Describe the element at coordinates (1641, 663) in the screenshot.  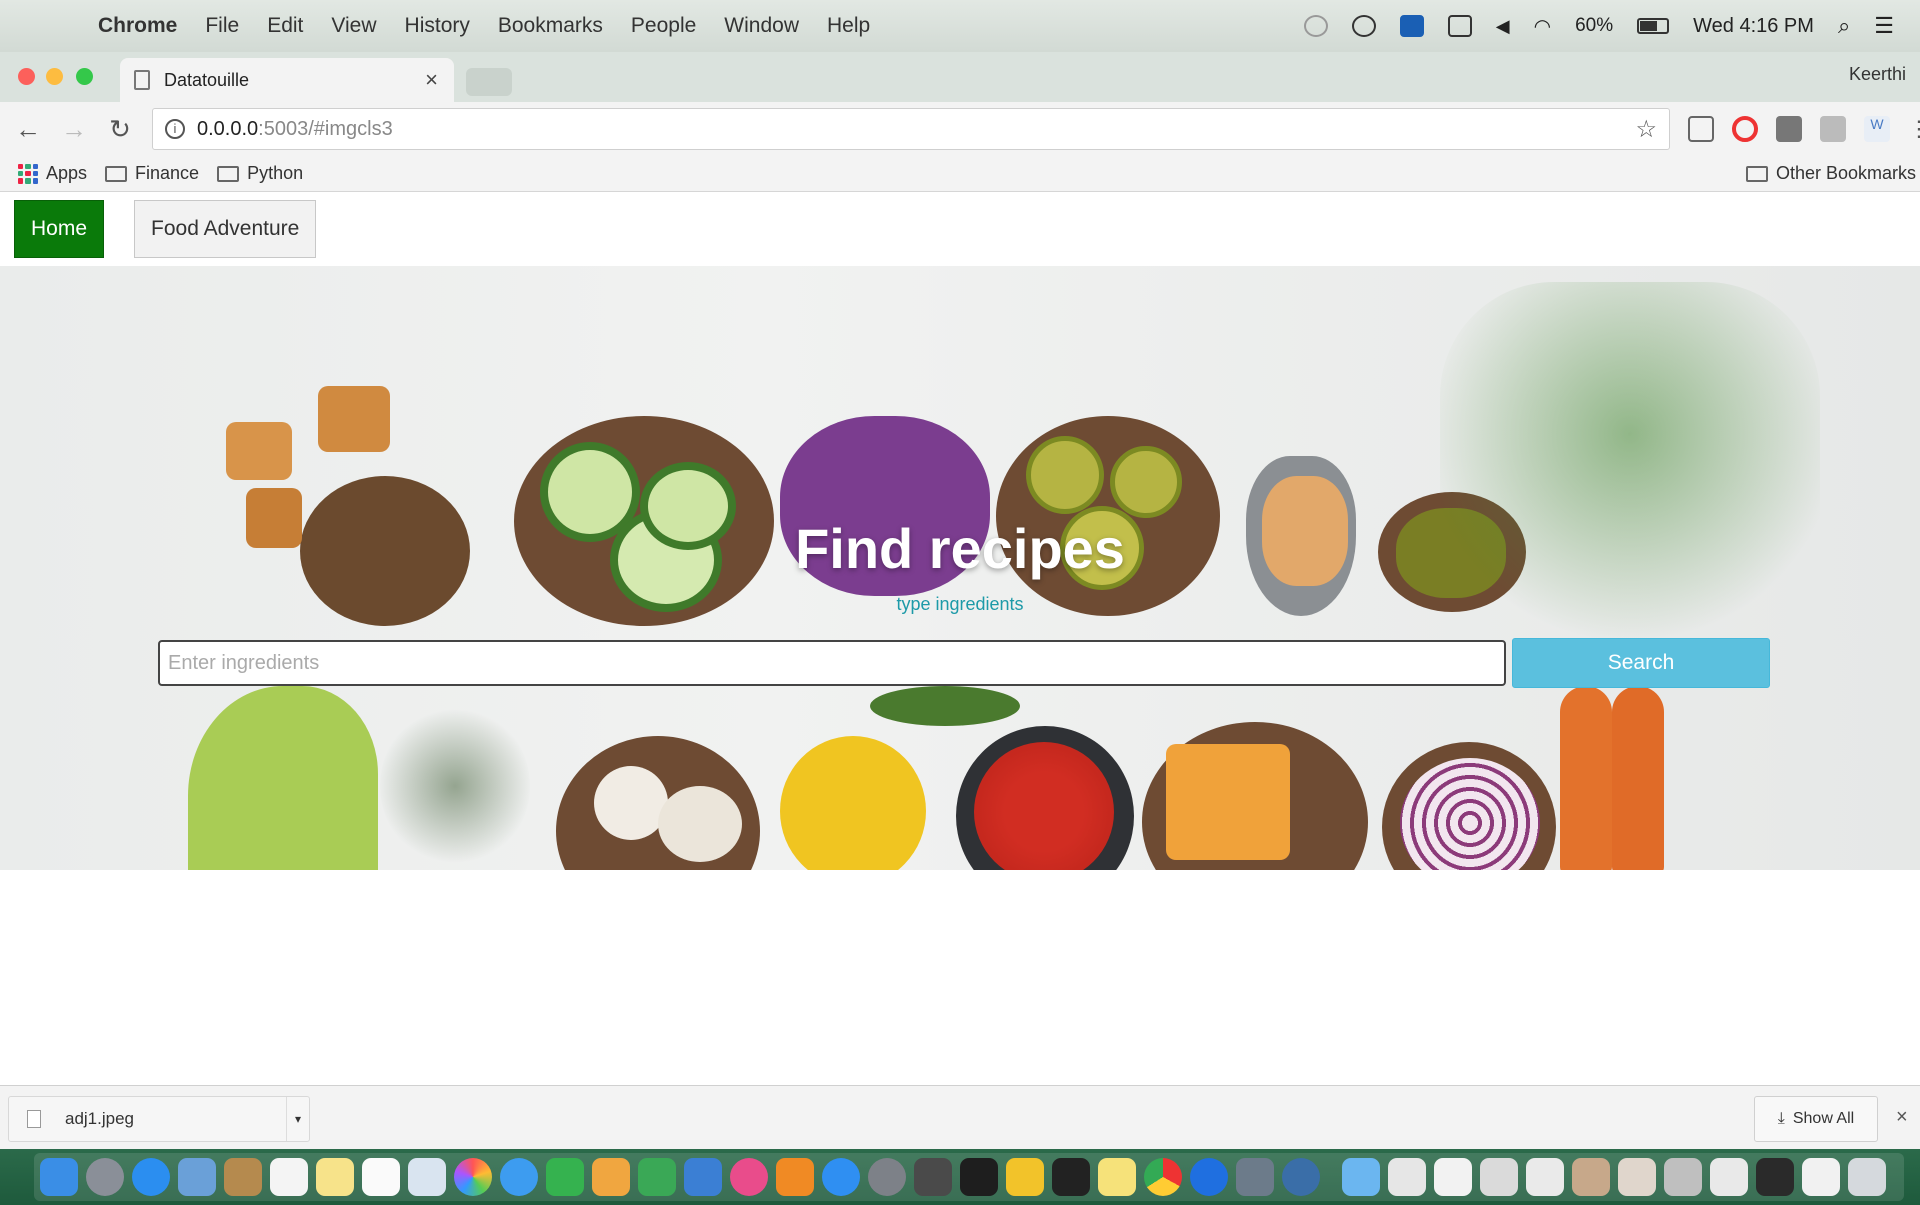
I see `search-button: Search` at that location.